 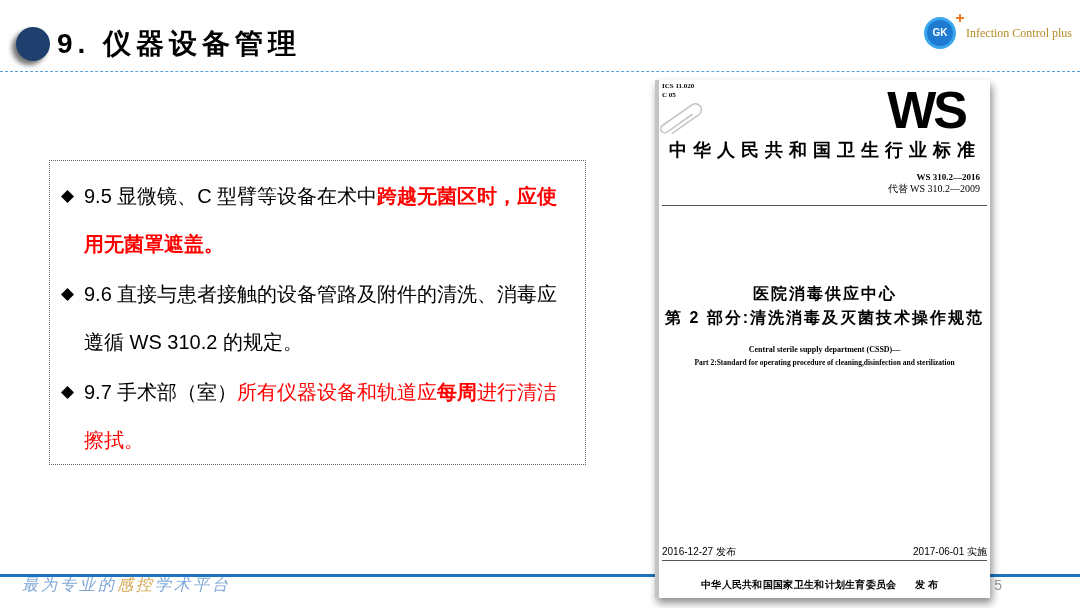 I want to click on document-subtitle: 医院消毒供应中心, so click(x=824, y=294).